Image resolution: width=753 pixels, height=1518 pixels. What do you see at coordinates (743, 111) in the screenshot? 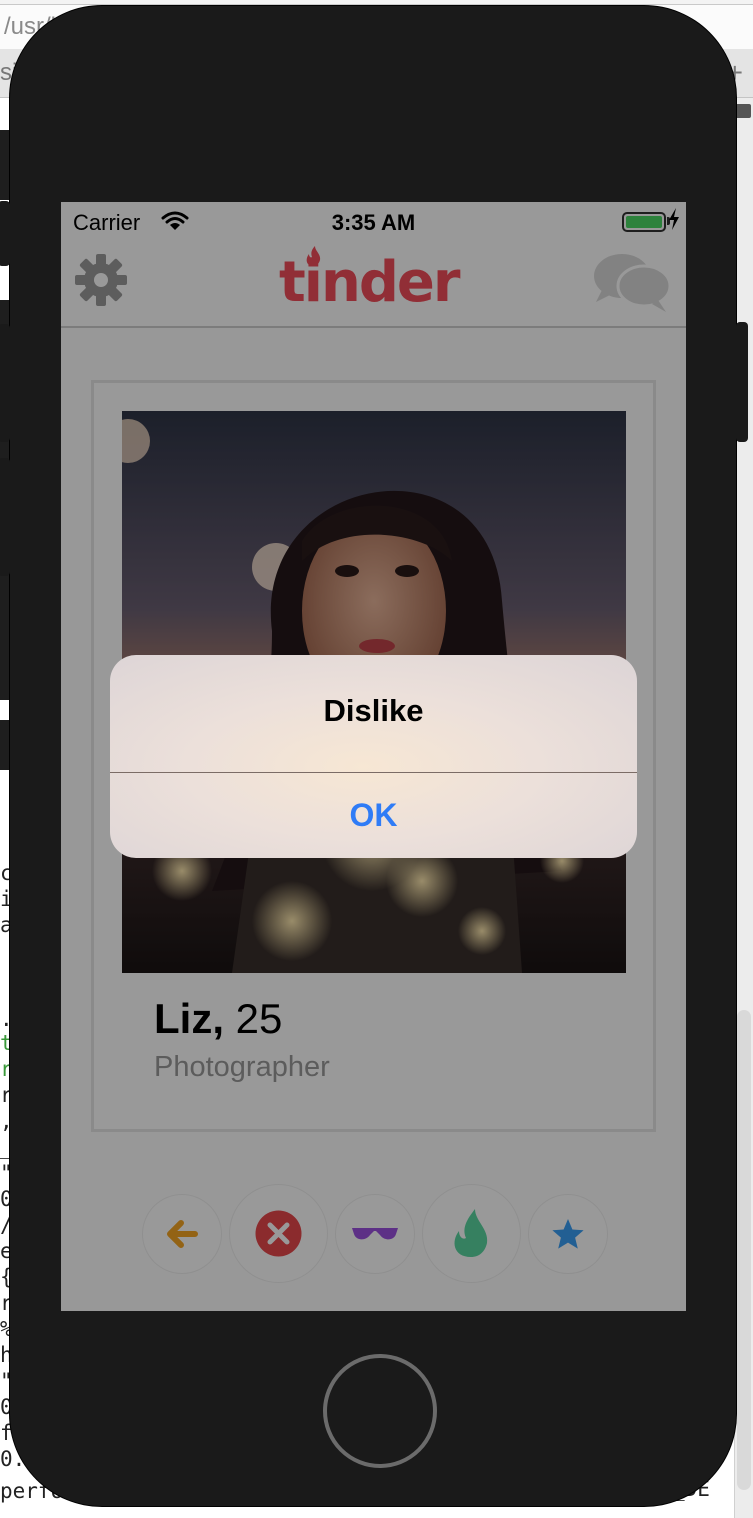
I see `list-icon` at bounding box center [743, 111].